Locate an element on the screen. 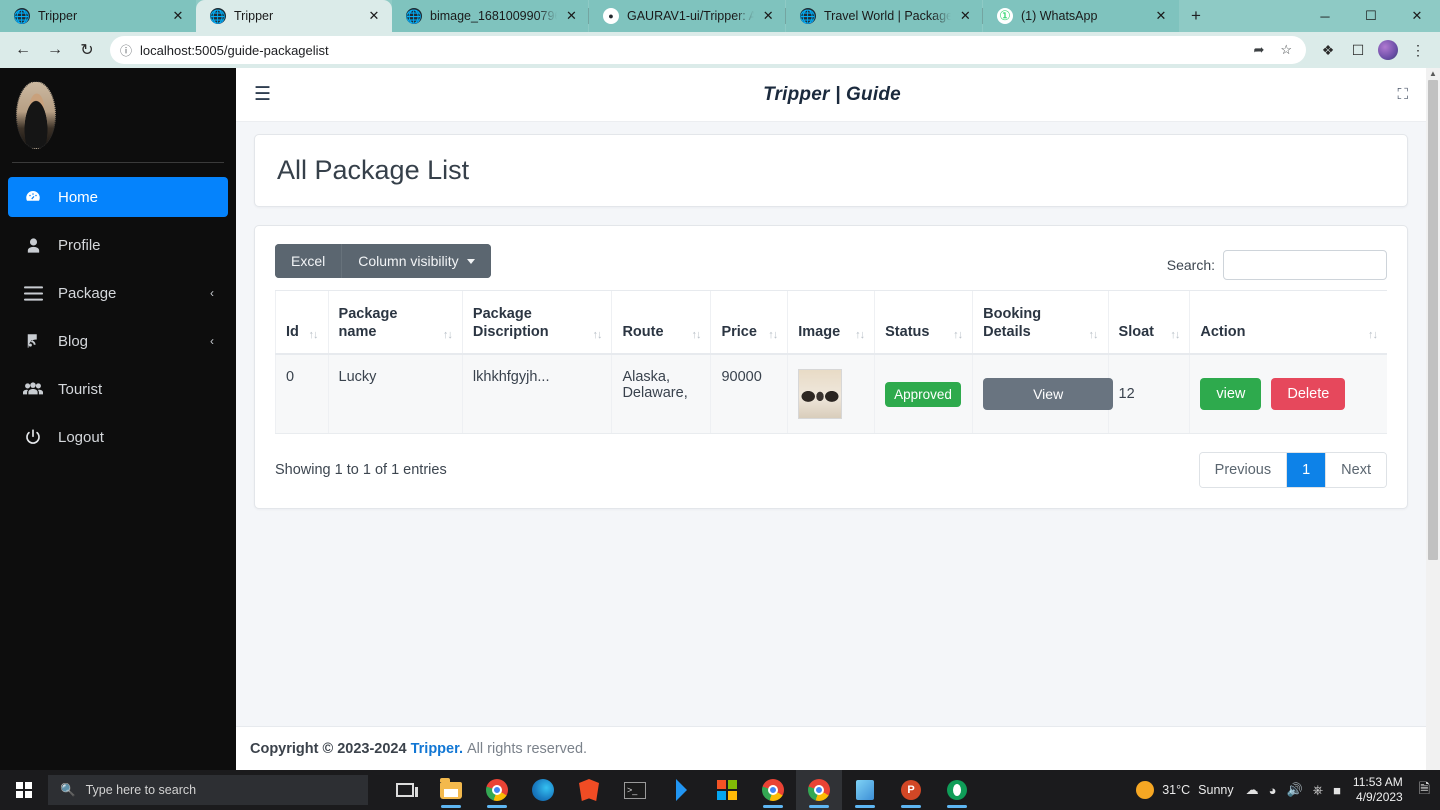  github-icon is located at coordinates (611, 16).